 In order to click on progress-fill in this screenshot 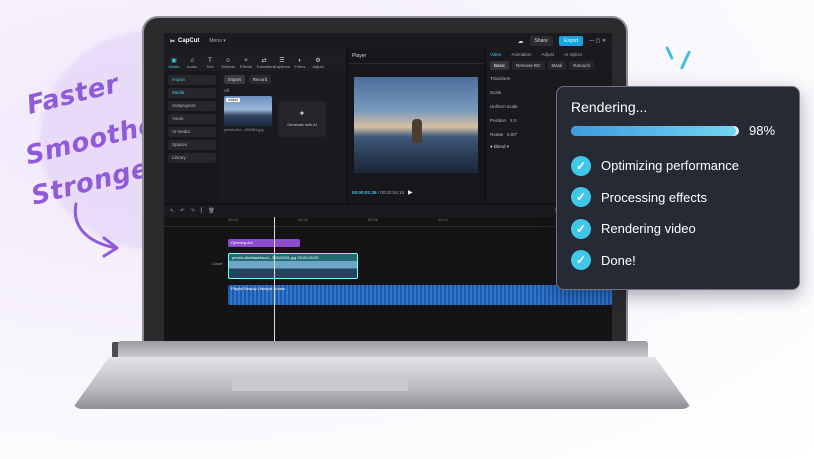, I will do `click(653, 130)`.